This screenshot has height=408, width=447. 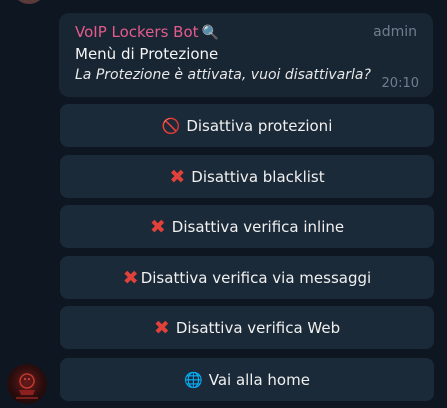 What do you see at coordinates (258, 226) in the screenshot?
I see `button-label: Disattiva verifica inline` at bounding box center [258, 226].